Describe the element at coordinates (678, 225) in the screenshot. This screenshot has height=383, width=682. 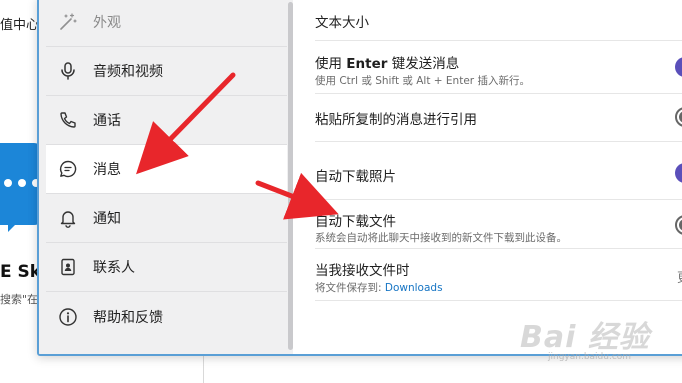
I see `auto-download-files-toggle` at that location.